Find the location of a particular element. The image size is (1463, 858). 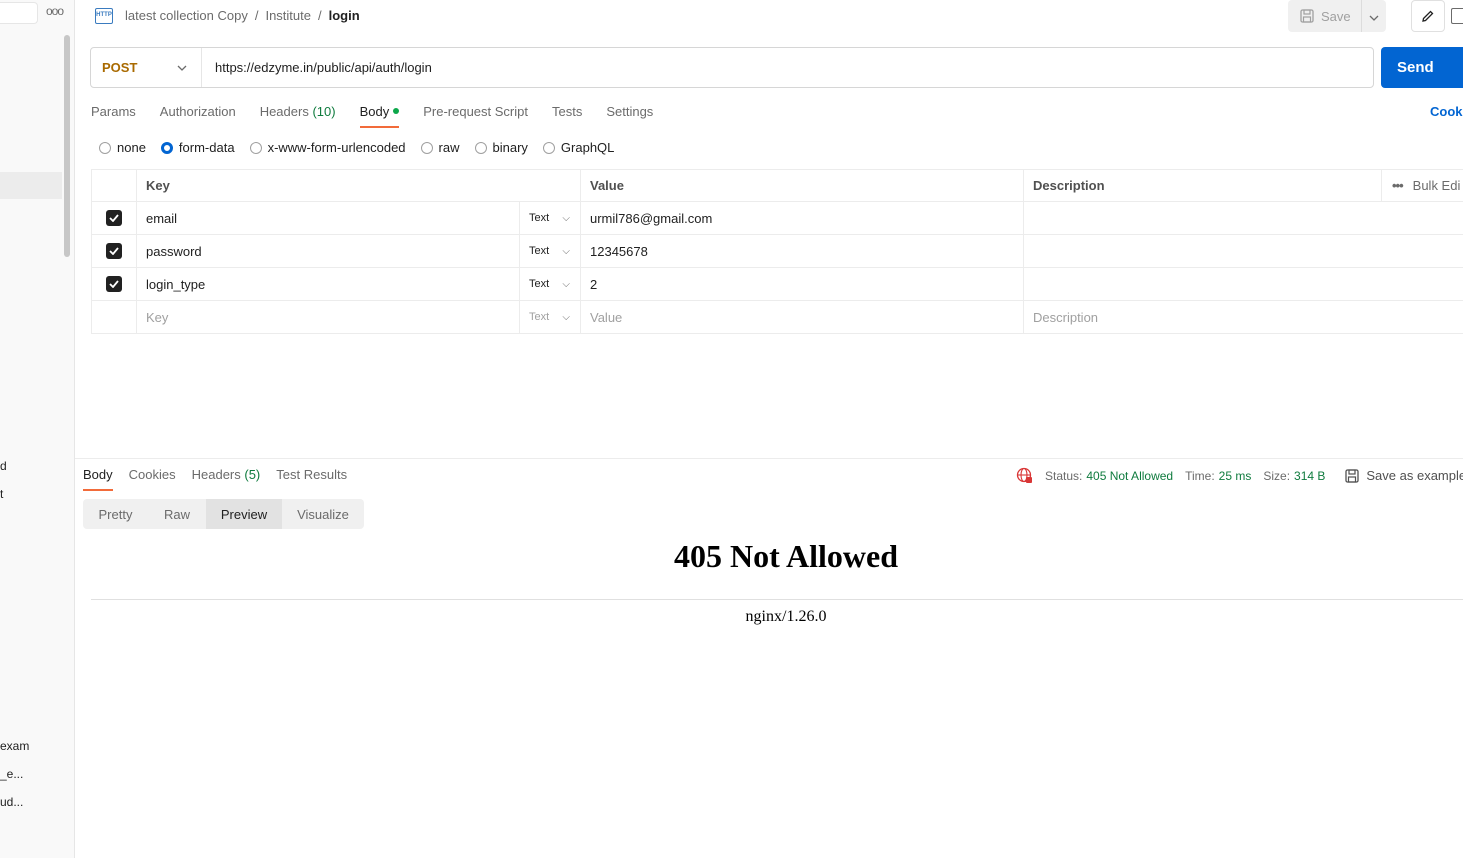

new-value-input: Value is located at coordinates (801, 317).